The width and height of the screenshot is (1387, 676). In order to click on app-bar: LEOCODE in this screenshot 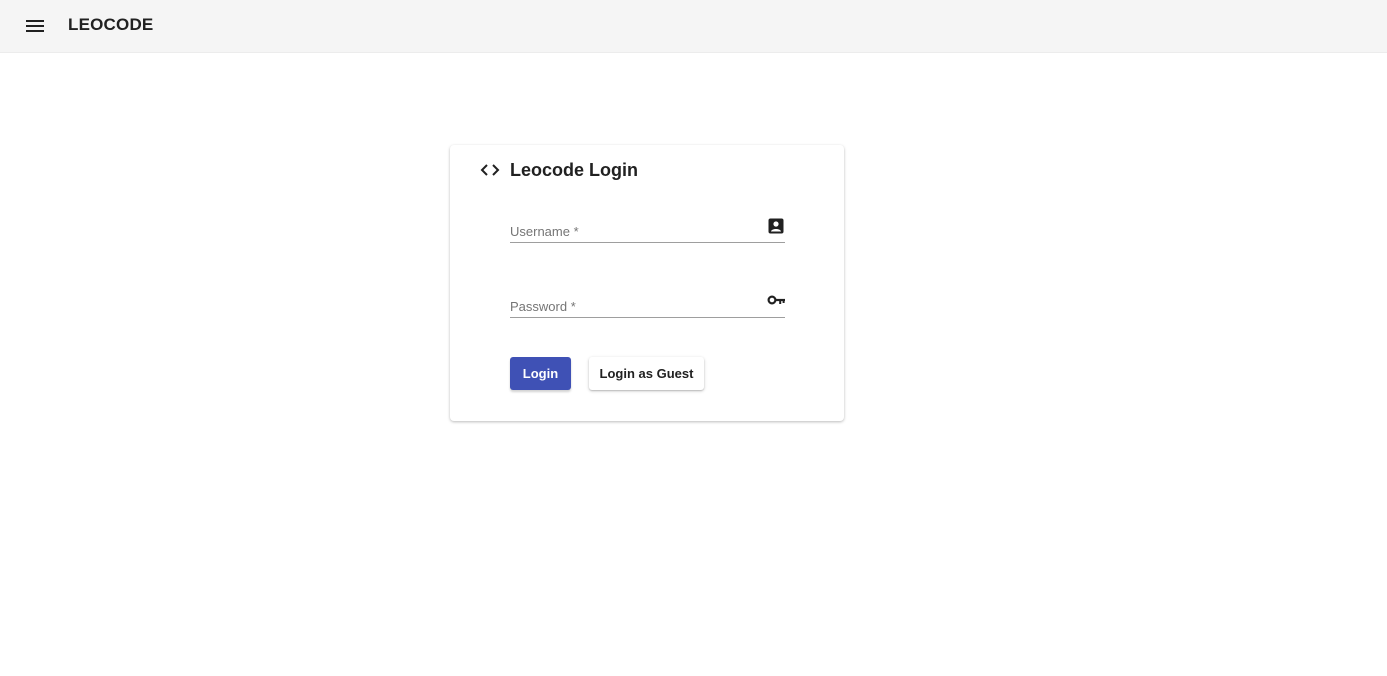, I will do `click(693, 26)`.